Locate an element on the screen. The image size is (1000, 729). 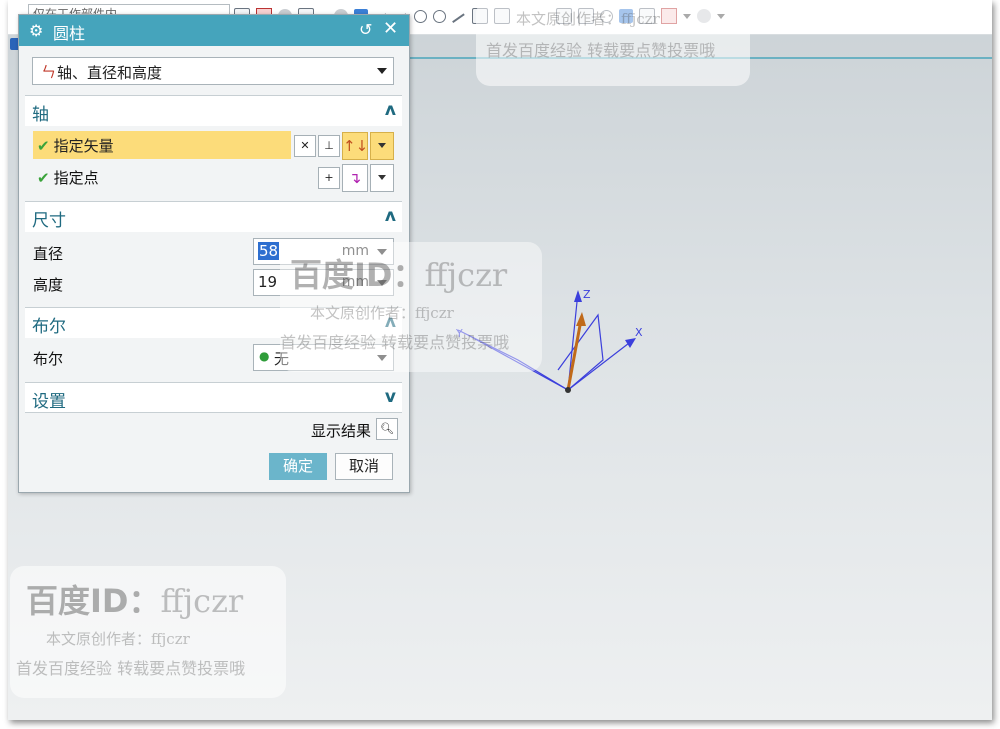
circle-icon is located at coordinates (420, 16).